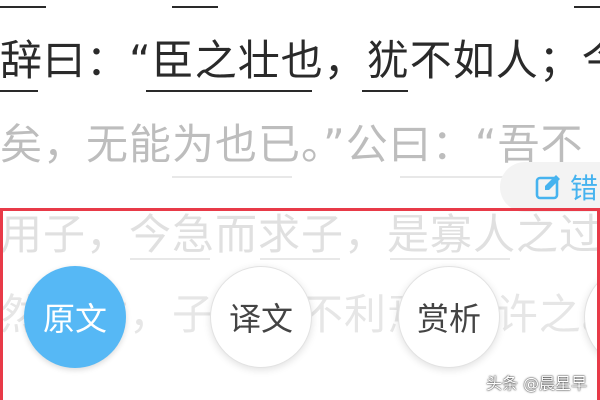 This screenshot has width=600, height=400. I want to click on tab-original-text: 原文, so click(75, 317).